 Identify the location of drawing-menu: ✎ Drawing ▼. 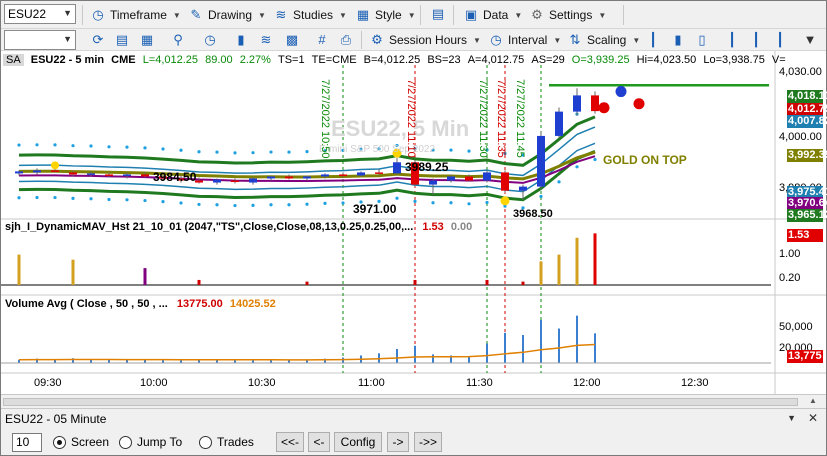
(227, 15).